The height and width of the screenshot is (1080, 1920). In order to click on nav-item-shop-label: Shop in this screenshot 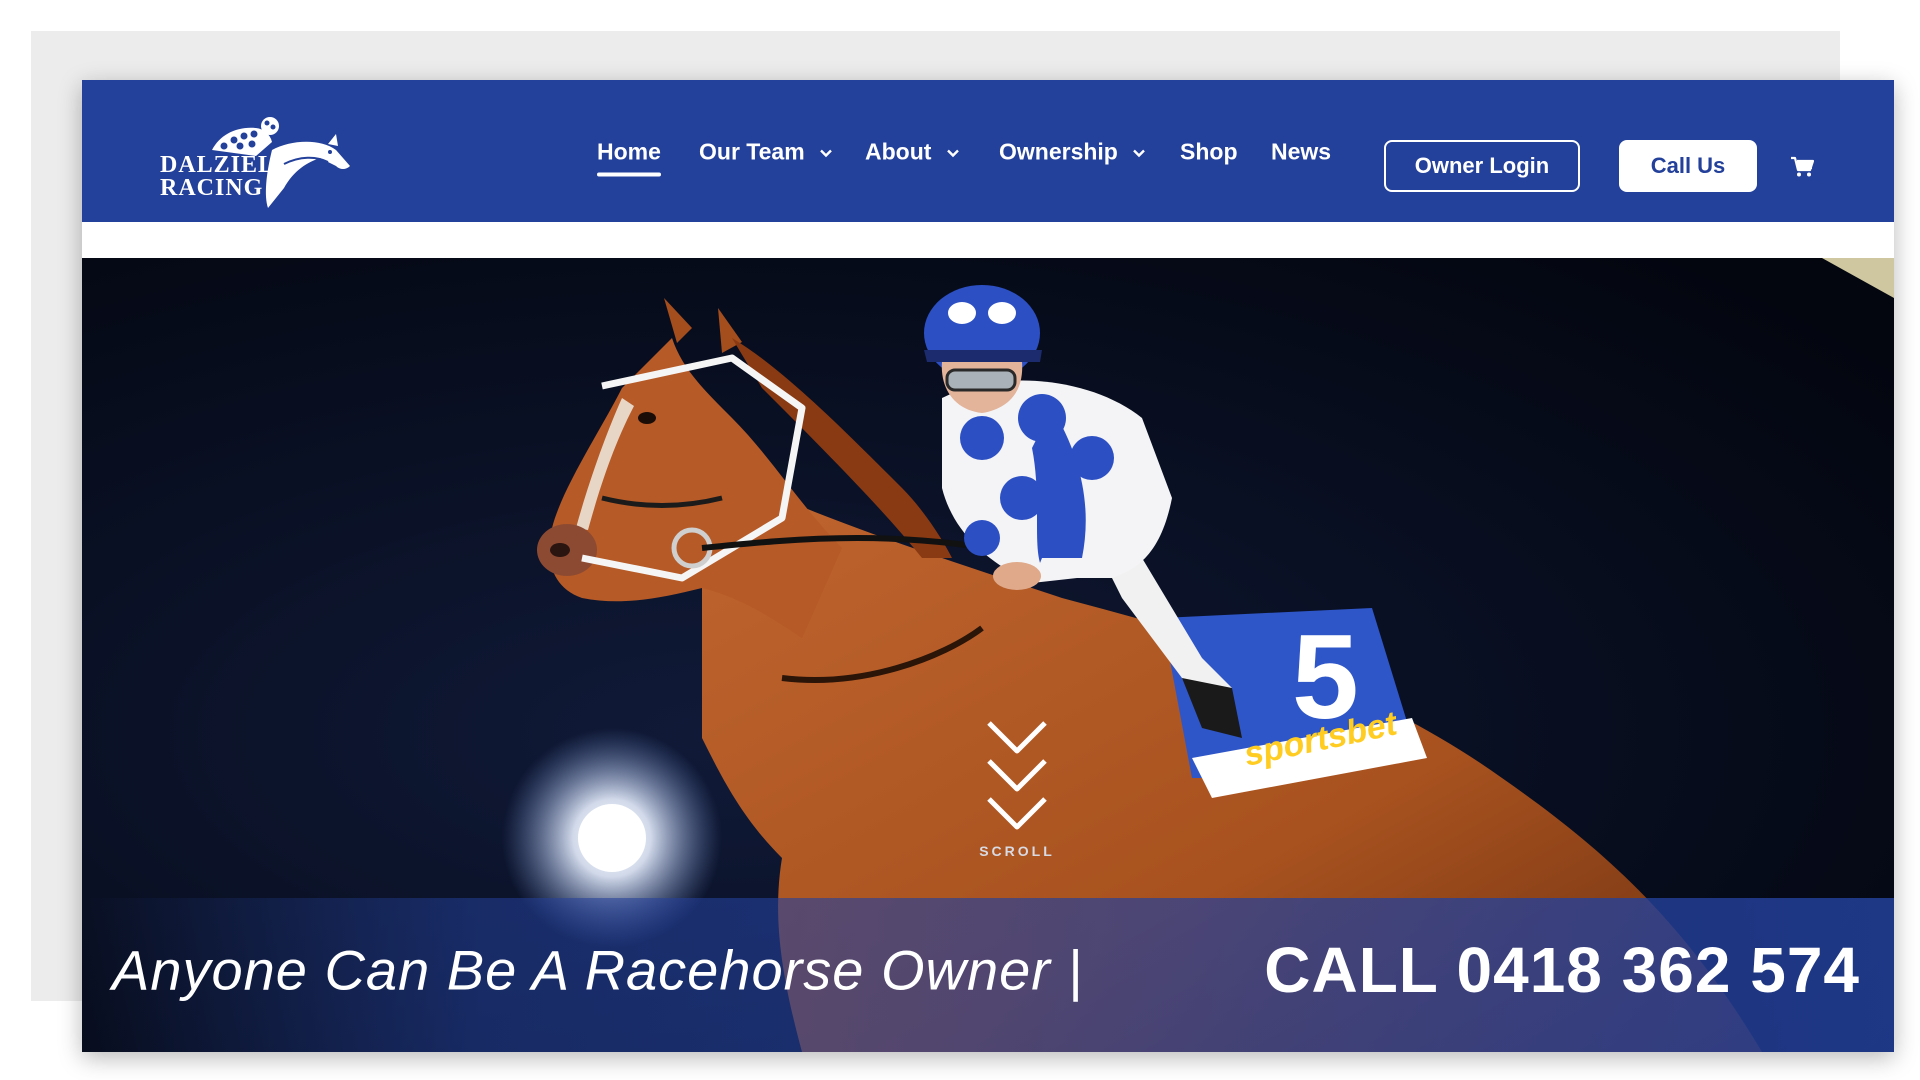, I will do `click(1209, 151)`.